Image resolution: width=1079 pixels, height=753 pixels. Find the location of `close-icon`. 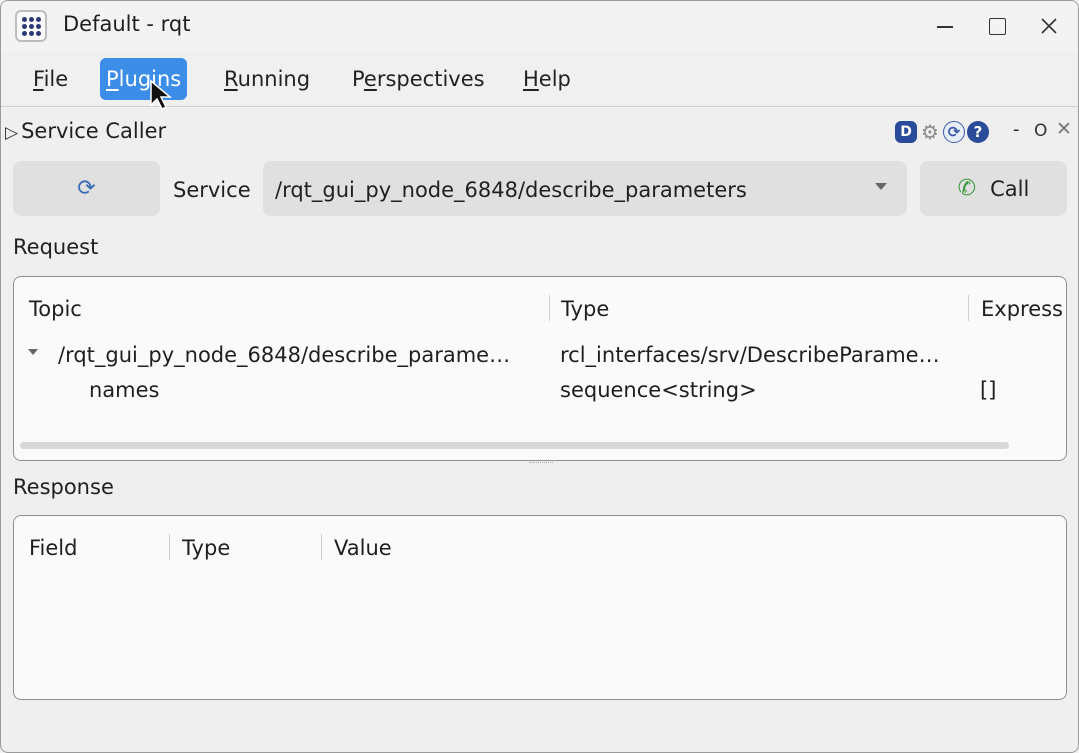

close-icon is located at coordinates (1049, 26).